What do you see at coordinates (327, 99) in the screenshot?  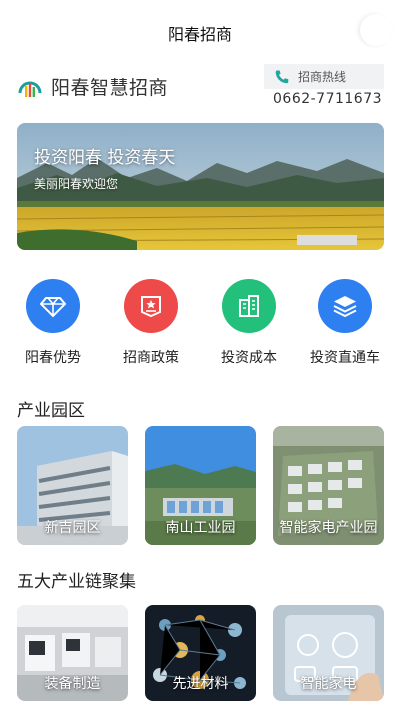 I see `hotline-number: 0662-7711673` at bounding box center [327, 99].